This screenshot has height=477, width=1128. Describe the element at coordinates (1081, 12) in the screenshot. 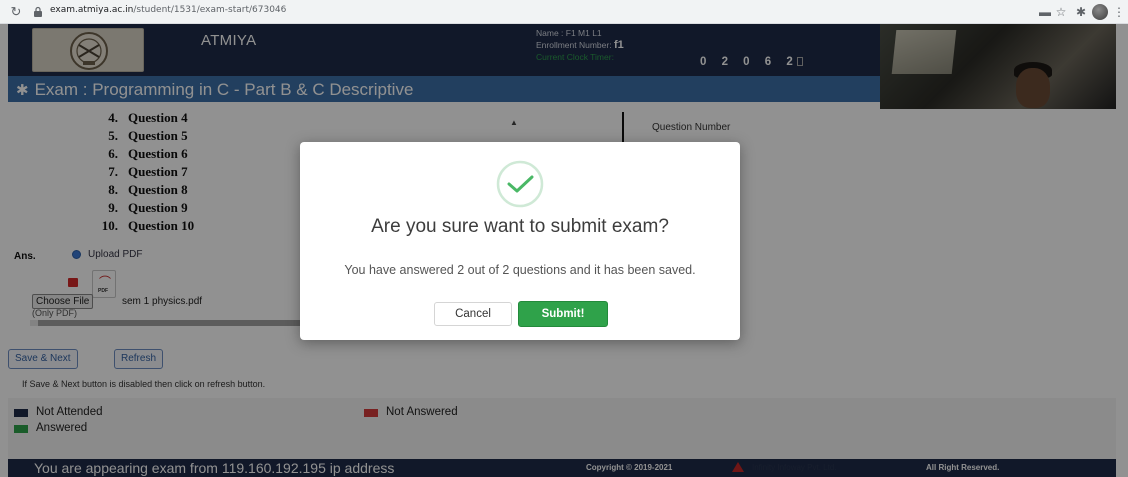

I see `extensions-icon: ✱` at that location.